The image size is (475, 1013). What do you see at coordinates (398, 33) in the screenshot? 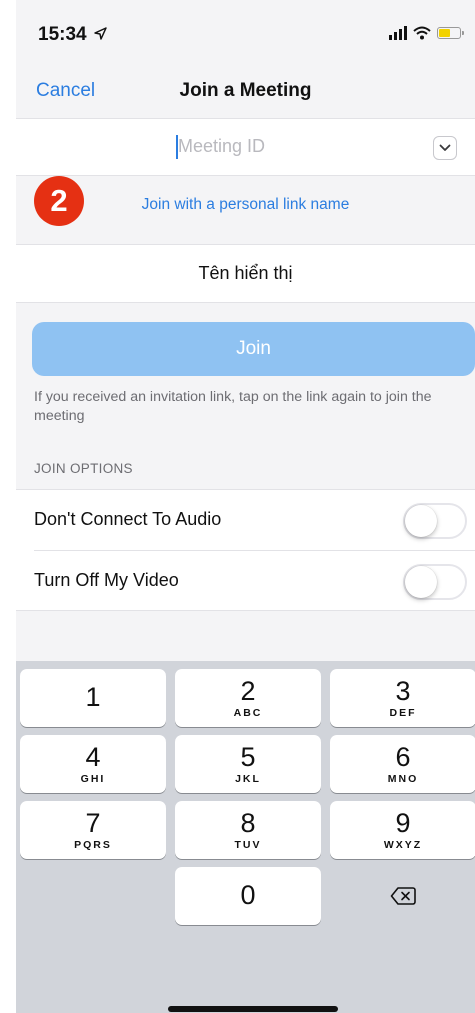
I see `signal-icon` at bounding box center [398, 33].